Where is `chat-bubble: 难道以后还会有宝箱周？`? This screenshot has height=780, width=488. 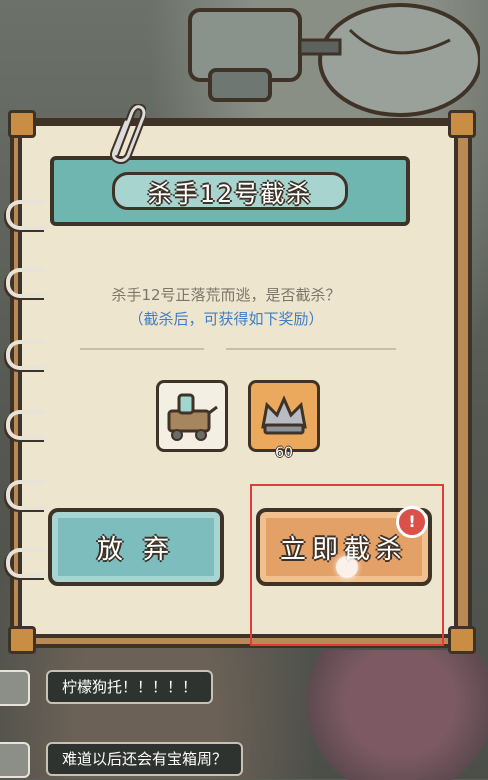
chat-bubble: 难道以后还会有宝箱周？ is located at coordinates (145, 759).